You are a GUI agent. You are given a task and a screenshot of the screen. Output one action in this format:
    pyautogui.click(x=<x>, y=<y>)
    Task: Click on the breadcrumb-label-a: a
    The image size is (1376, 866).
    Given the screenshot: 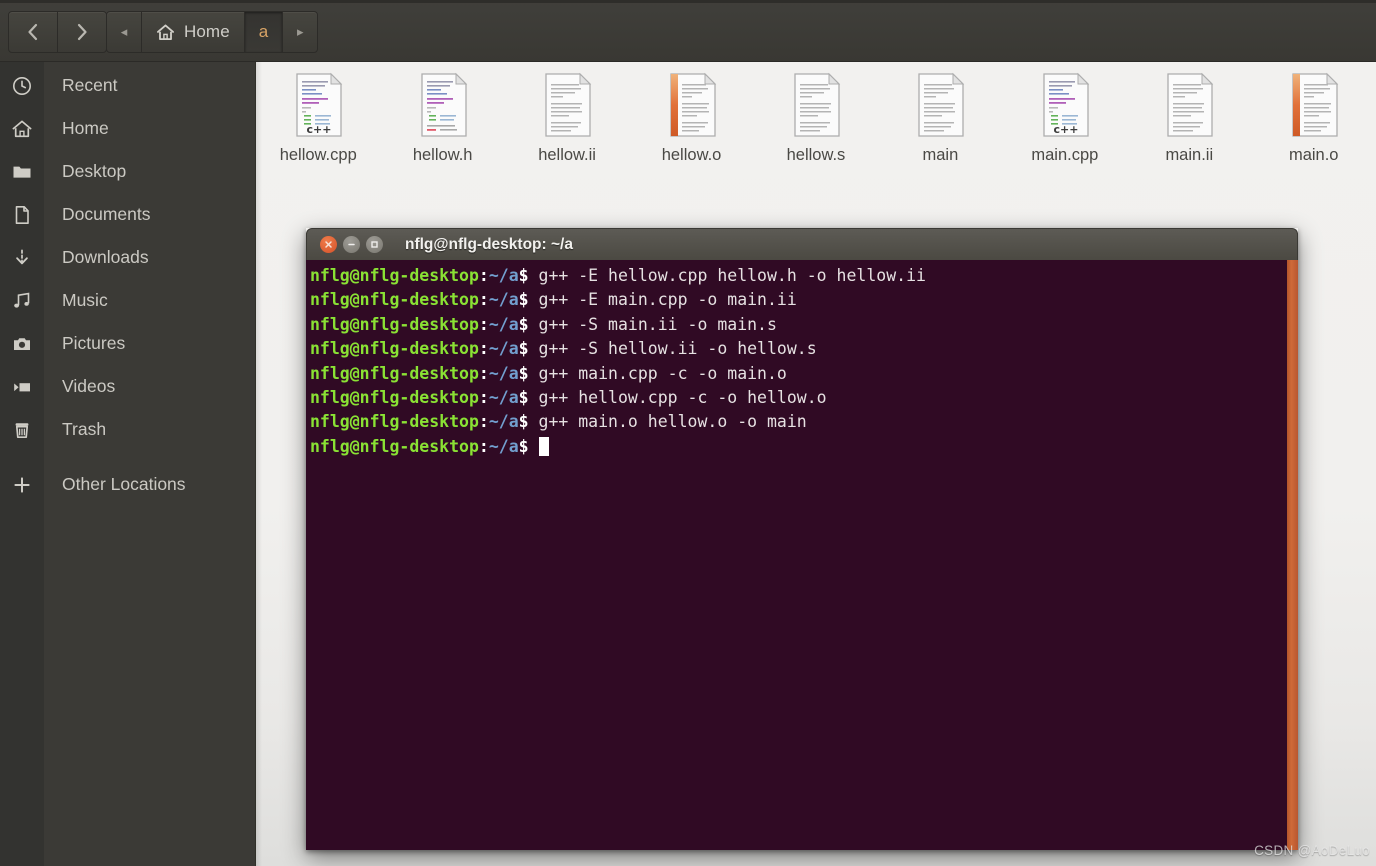 What is the action you would take?
    pyautogui.click(x=263, y=31)
    